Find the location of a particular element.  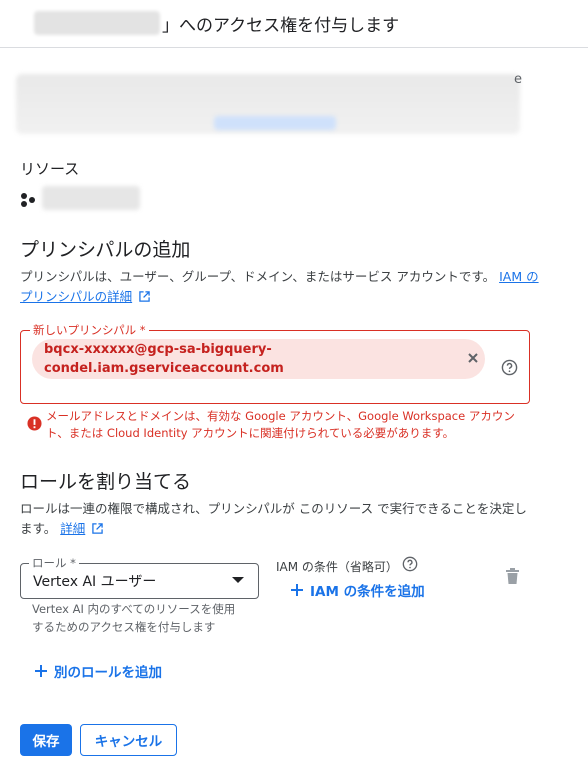

close-icon is located at coordinates (473, 358).